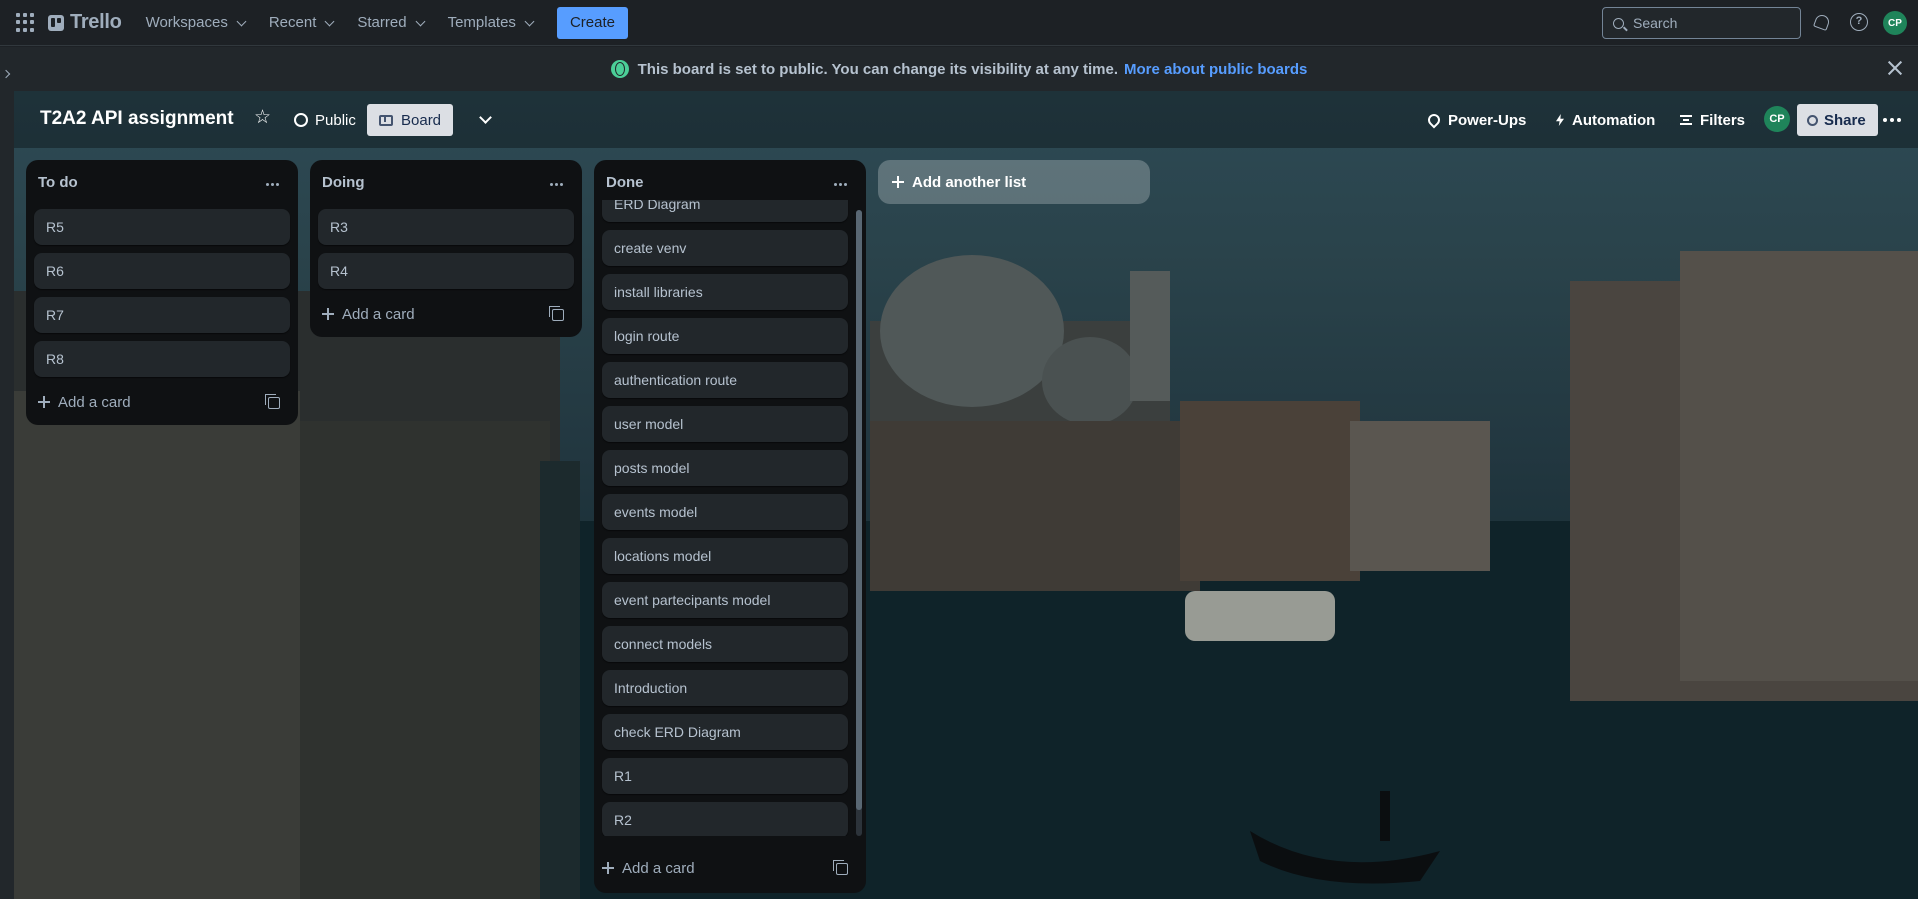  I want to click on trello-logo: Trello, so click(85, 22).